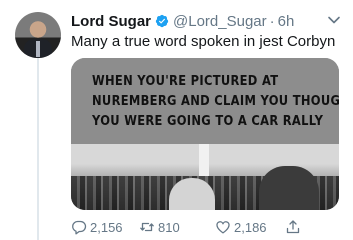 The image size is (353, 240). What do you see at coordinates (223, 227) in the screenshot?
I see `heart-icon` at bounding box center [223, 227].